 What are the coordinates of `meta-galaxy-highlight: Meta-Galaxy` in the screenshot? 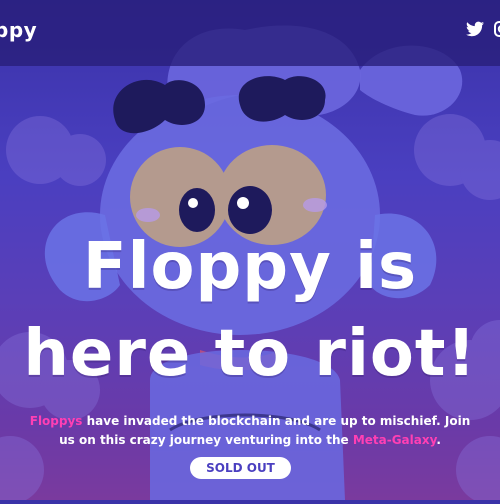 It's located at (394, 440).